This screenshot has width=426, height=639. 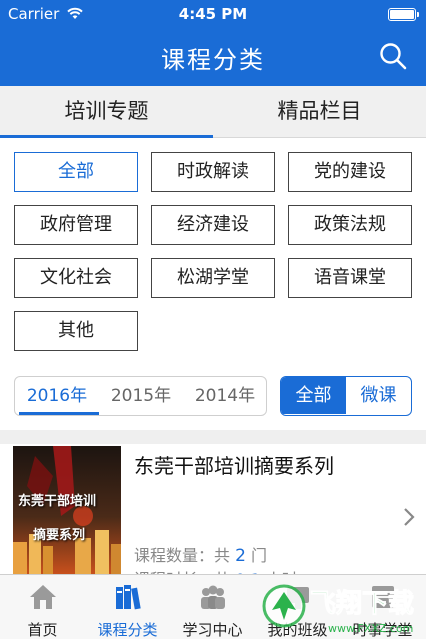 What do you see at coordinates (350, 225) in the screenshot?
I see `category-policies-regulations: 政策法规` at bounding box center [350, 225].